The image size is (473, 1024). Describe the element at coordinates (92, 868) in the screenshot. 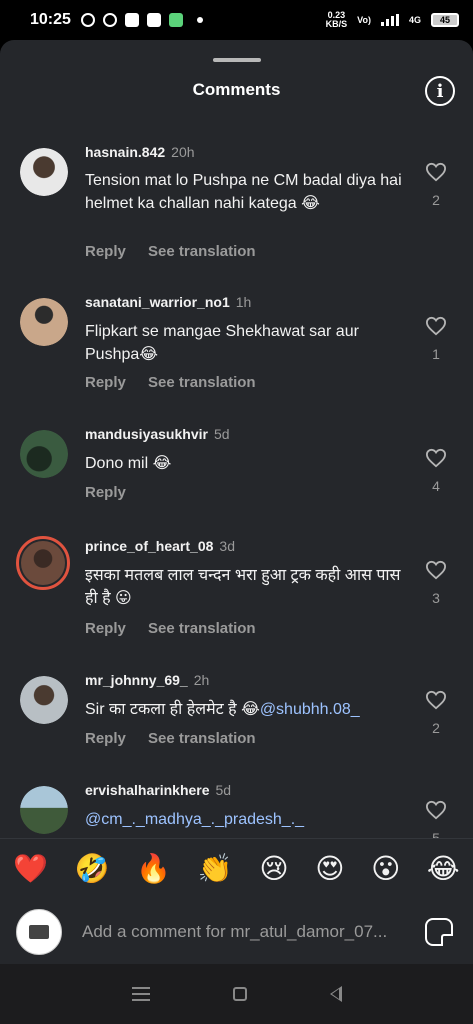

I see `reaction-rofl: 🤣` at that location.